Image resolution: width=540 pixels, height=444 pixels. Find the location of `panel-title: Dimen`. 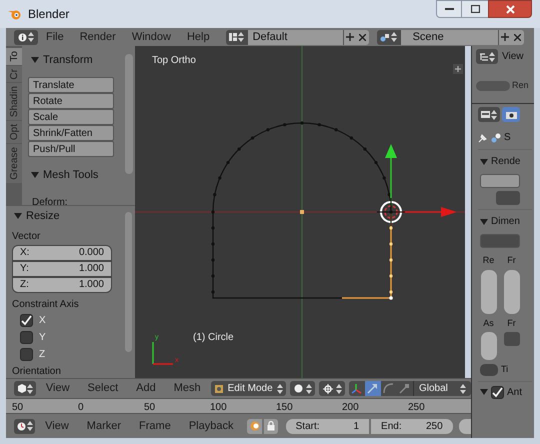

panel-title: Dimen is located at coordinates (505, 221).